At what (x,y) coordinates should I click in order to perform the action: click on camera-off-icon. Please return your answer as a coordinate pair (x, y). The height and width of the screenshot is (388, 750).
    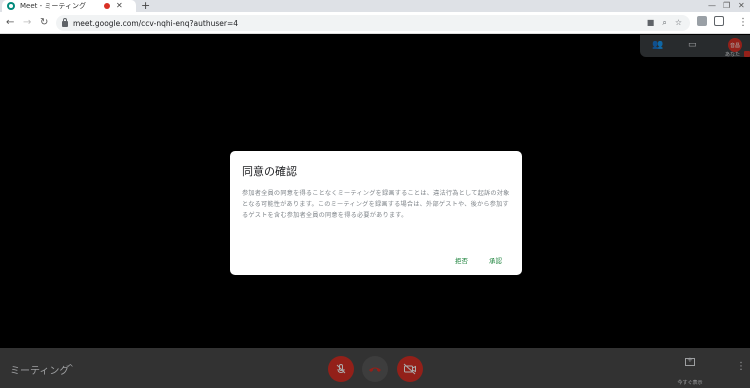
    Looking at the image, I should click on (409, 369).